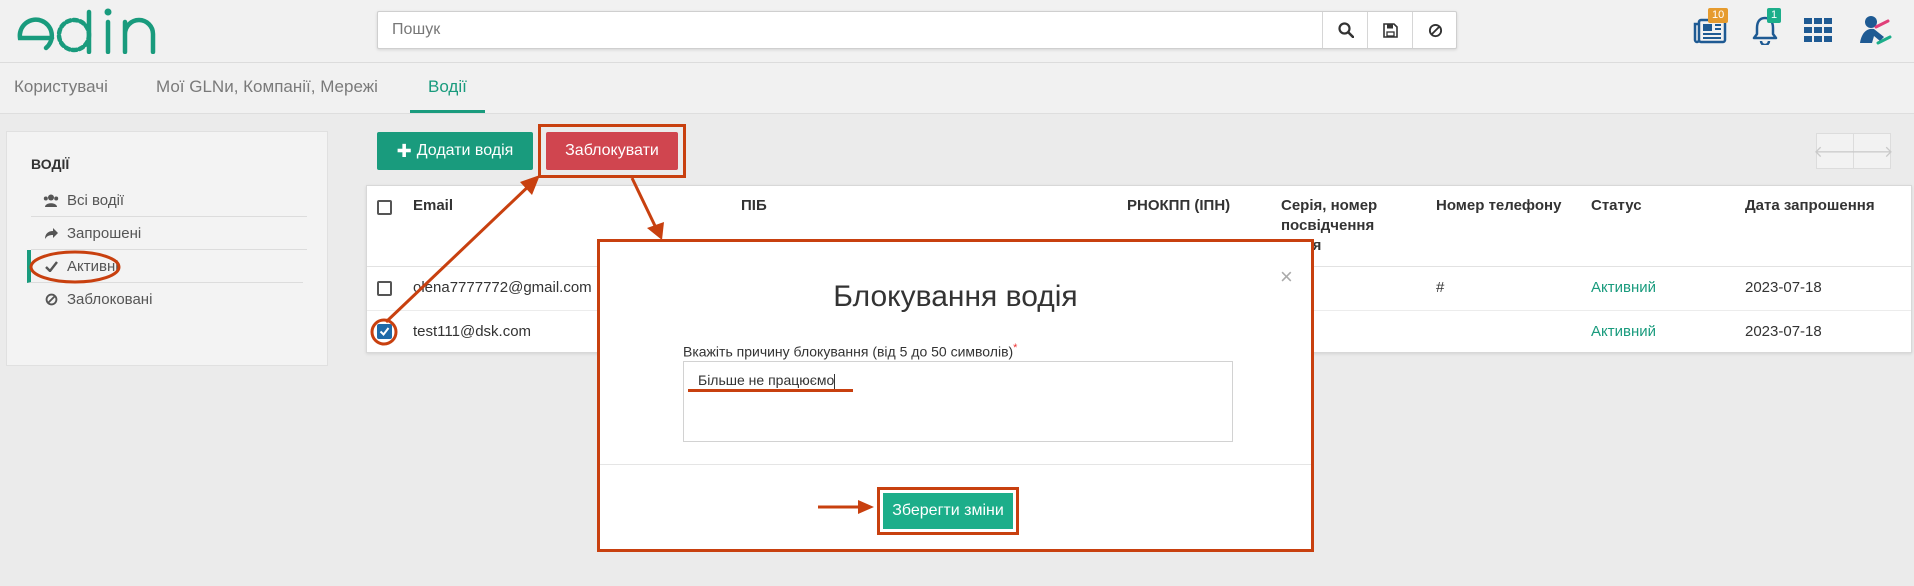 The height and width of the screenshot is (586, 1914). Describe the element at coordinates (846, 507) in the screenshot. I see `annotation-arrow` at that location.